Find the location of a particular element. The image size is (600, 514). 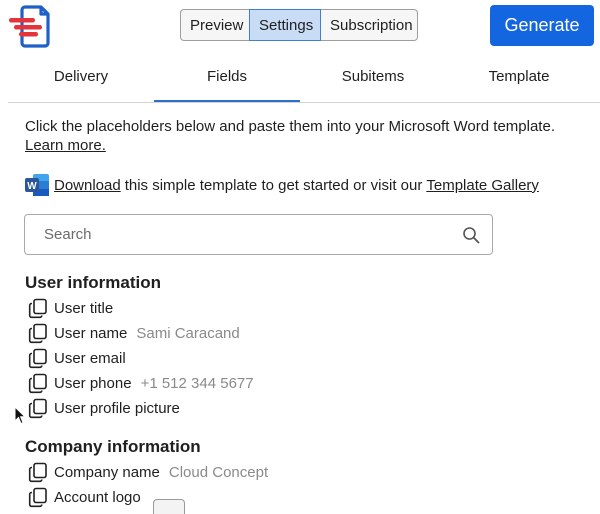

field-user-profile-picture: User profile picture is located at coordinates (104, 408).